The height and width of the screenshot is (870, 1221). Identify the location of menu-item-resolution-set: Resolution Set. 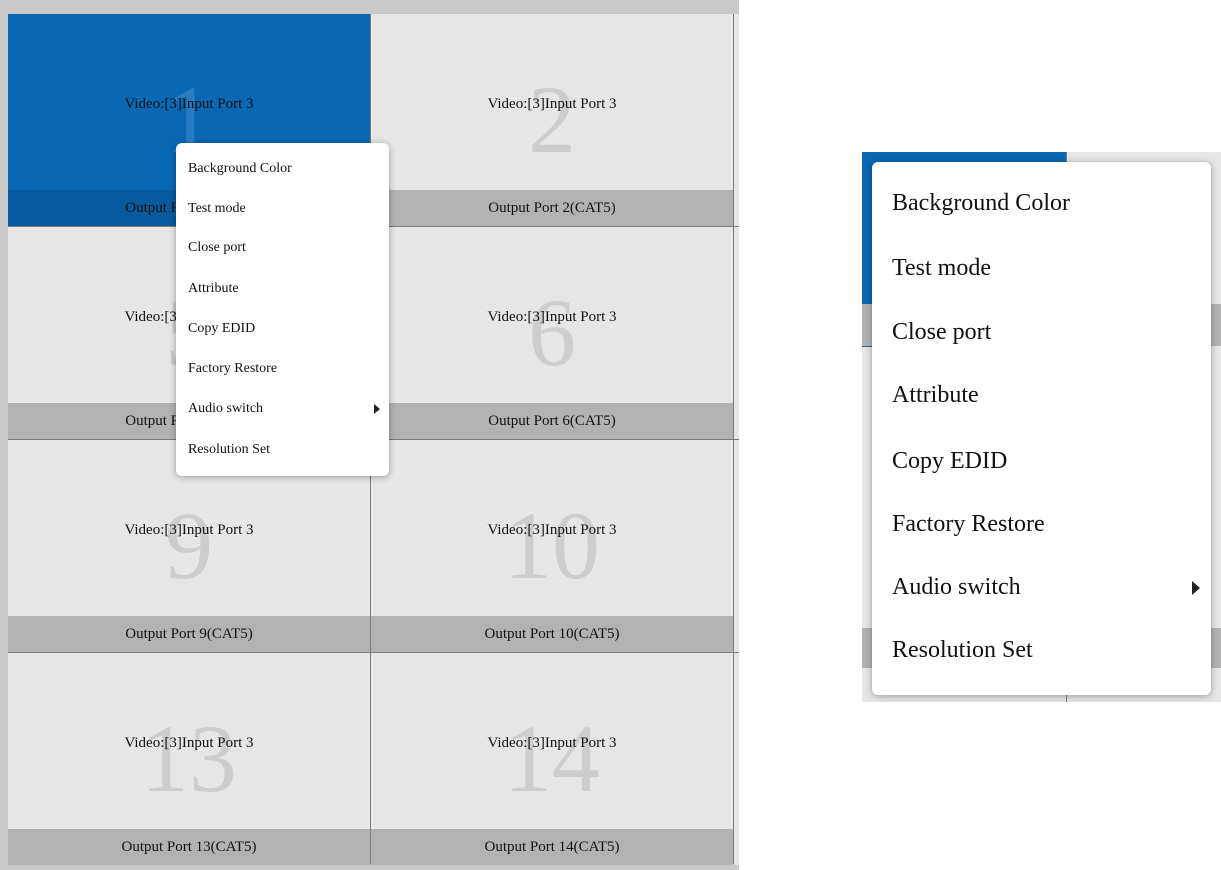
(282, 450).